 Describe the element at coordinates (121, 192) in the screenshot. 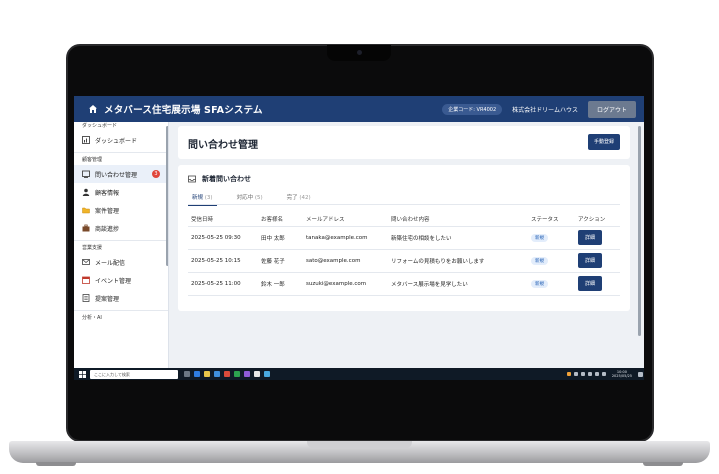

I see `sidebar-item-customer-info: 顧客情報` at that location.